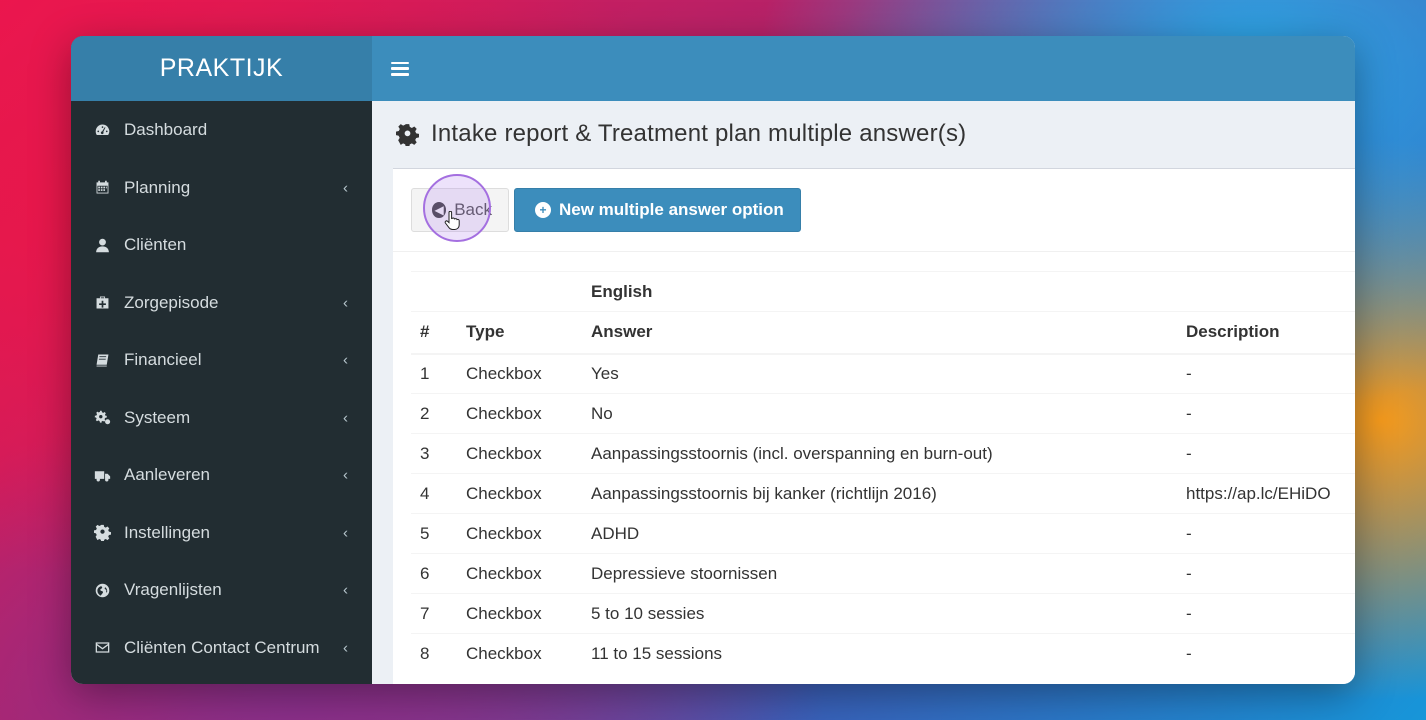 The width and height of the screenshot is (1426, 720). What do you see at coordinates (874, 210) in the screenshot?
I see `box-toolbar: ◀ Back + New multiple answer option` at bounding box center [874, 210].